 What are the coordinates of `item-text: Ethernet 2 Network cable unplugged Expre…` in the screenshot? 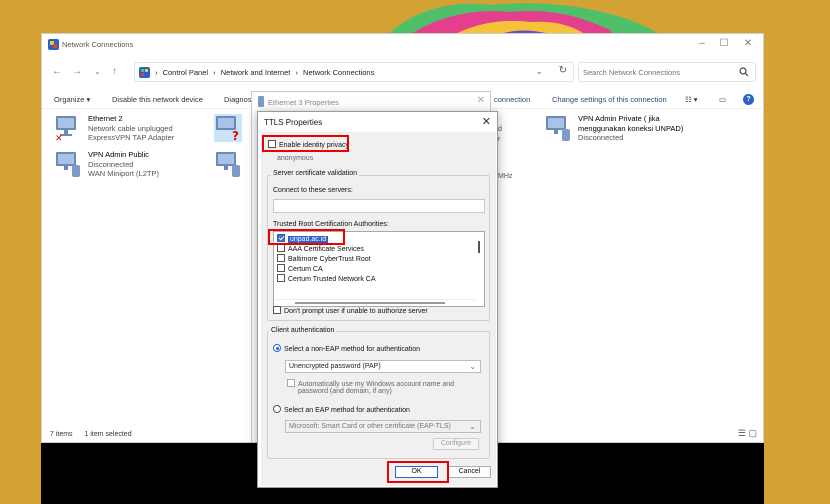 It's located at (131, 128).